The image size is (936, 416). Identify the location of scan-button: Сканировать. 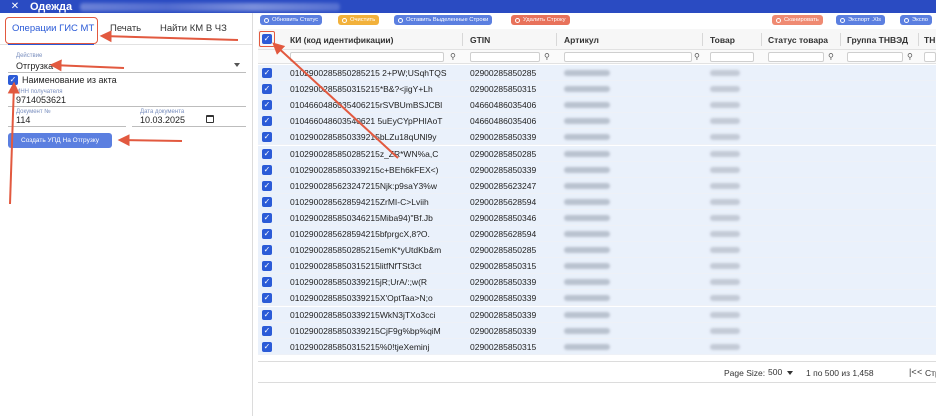
(797, 20).